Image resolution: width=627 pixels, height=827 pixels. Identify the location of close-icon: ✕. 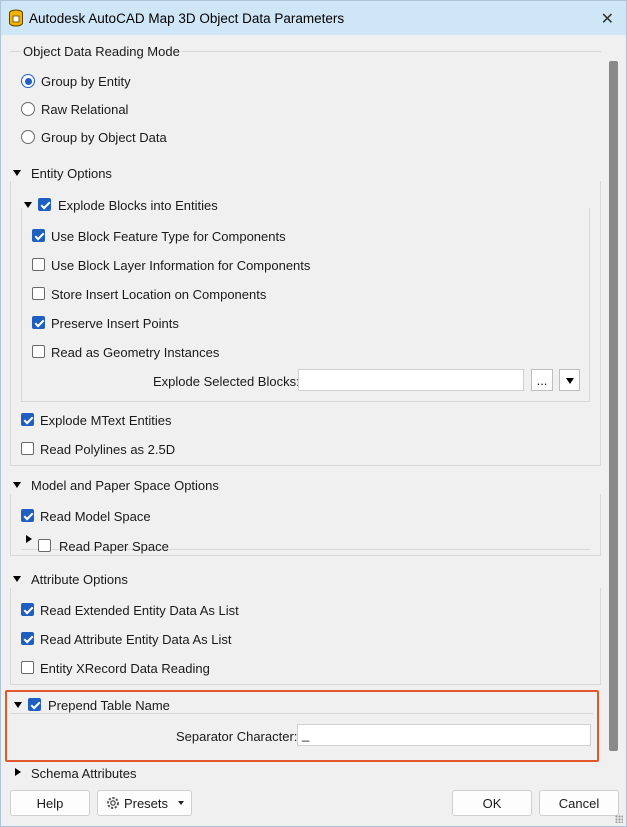
(607, 19).